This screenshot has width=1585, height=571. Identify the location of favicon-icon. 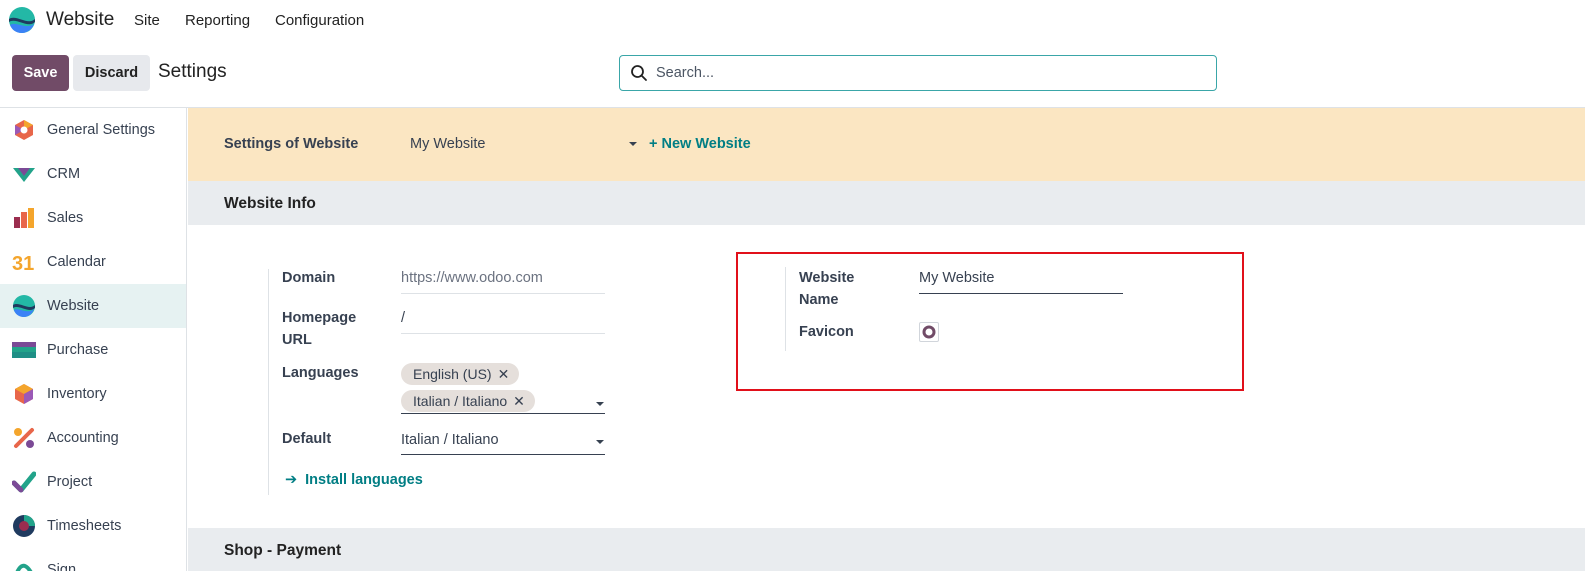
(929, 332).